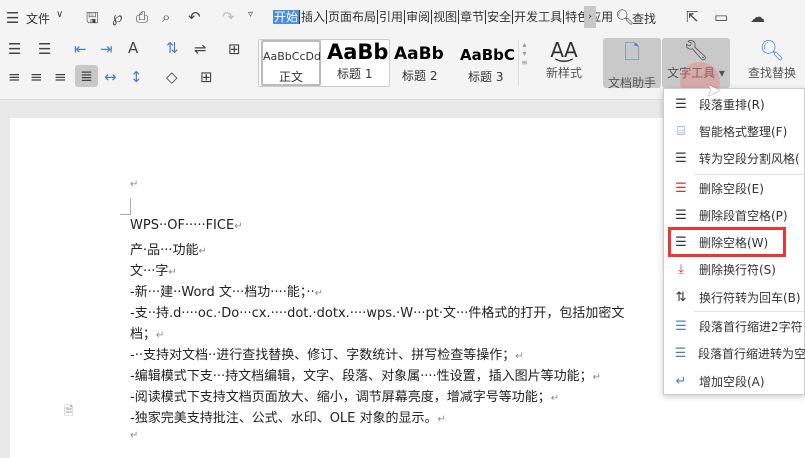 The width and height of the screenshot is (805, 458). Describe the element at coordinates (153, 269) in the screenshot. I see `doc-line: 文···字↵` at that location.